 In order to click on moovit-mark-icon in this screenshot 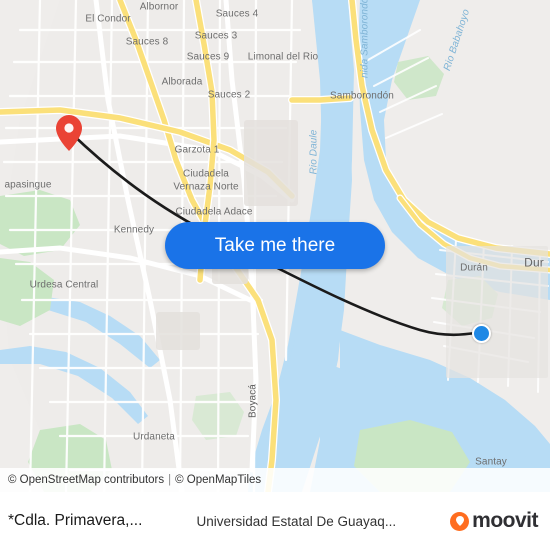, I will do `click(460, 521)`.